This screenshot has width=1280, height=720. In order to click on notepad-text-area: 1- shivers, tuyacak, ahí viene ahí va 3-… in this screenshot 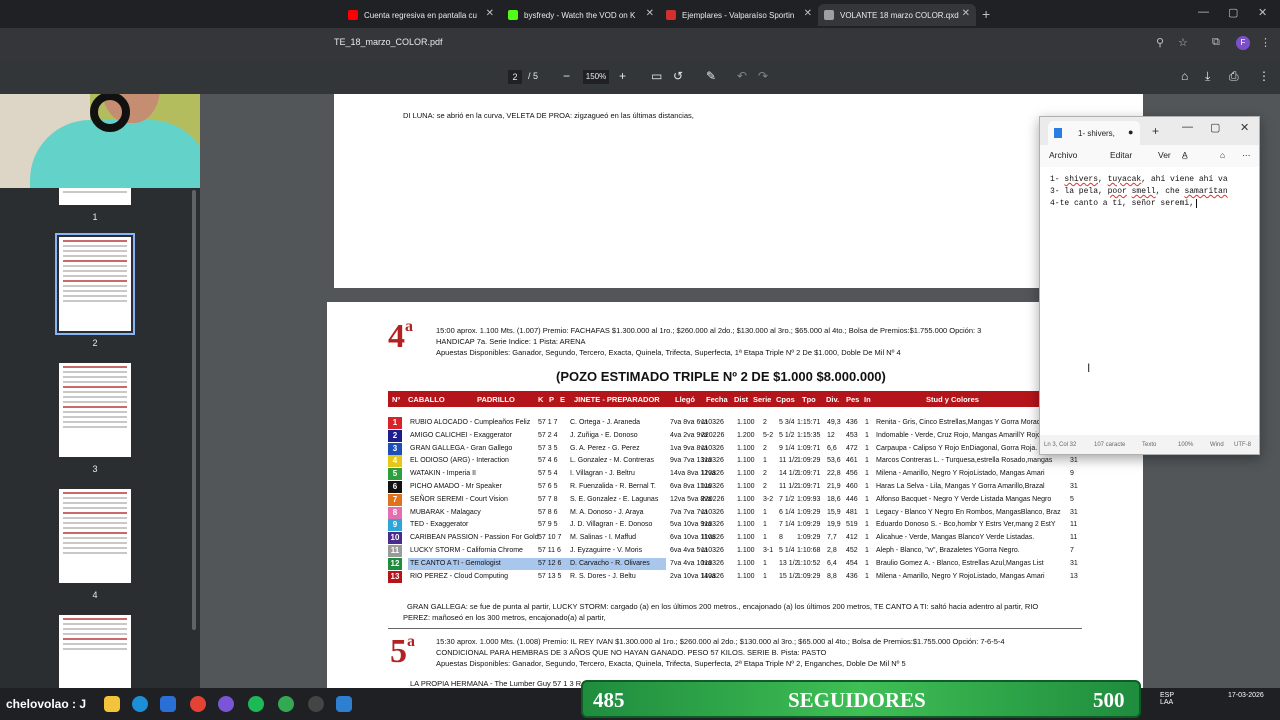, I will do `click(1149, 301)`.